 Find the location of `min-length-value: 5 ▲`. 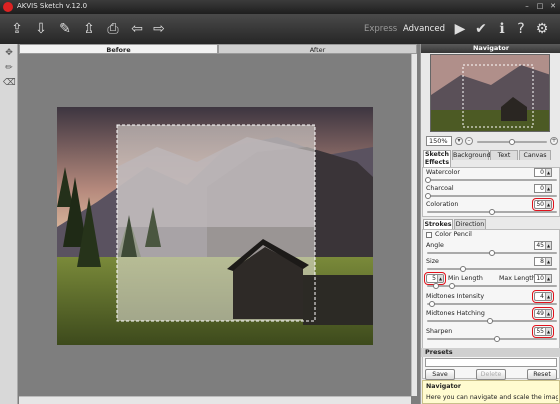

min-length-value: 5 ▲ is located at coordinates (435, 278).